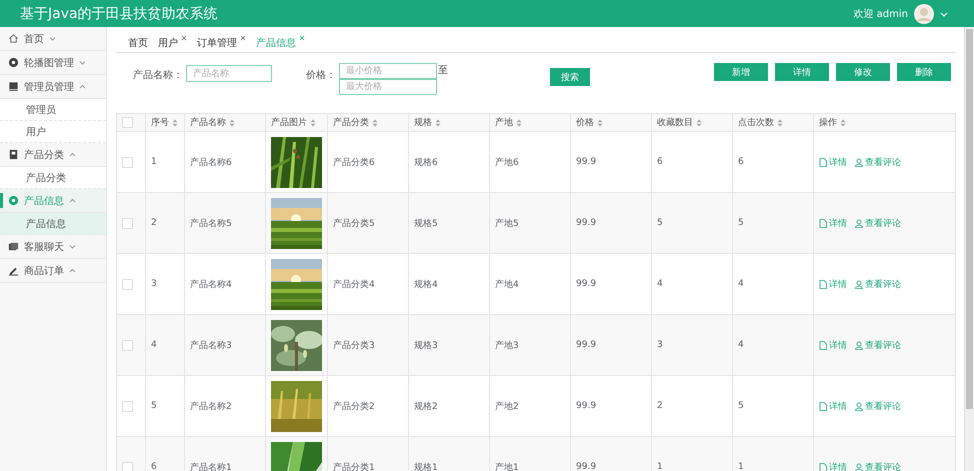 The height and width of the screenshot is (471, 974). What do you see at coordinates (692, 345) in the screenshot?
I see `table-cell: 3` at bounding box center [692, 345].